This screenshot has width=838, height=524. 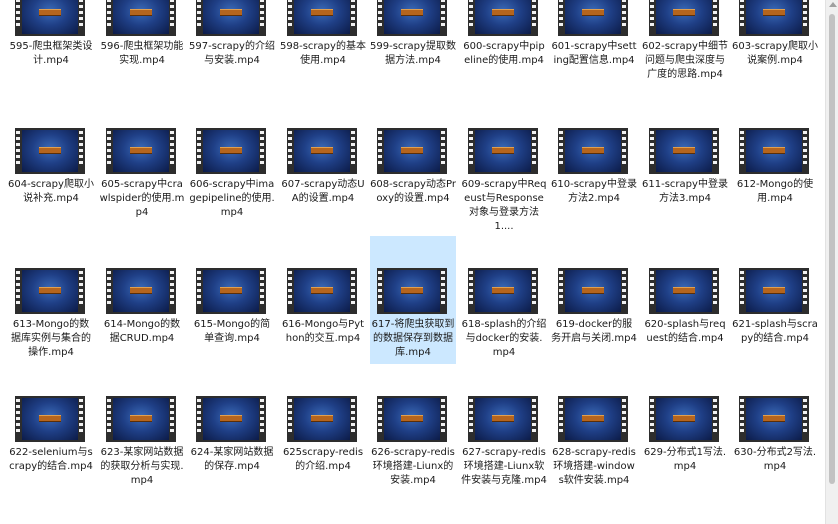 I want to click on video-file-item: 604-scrapy爬取小说补充.mp4, so click(x=51, y=188).